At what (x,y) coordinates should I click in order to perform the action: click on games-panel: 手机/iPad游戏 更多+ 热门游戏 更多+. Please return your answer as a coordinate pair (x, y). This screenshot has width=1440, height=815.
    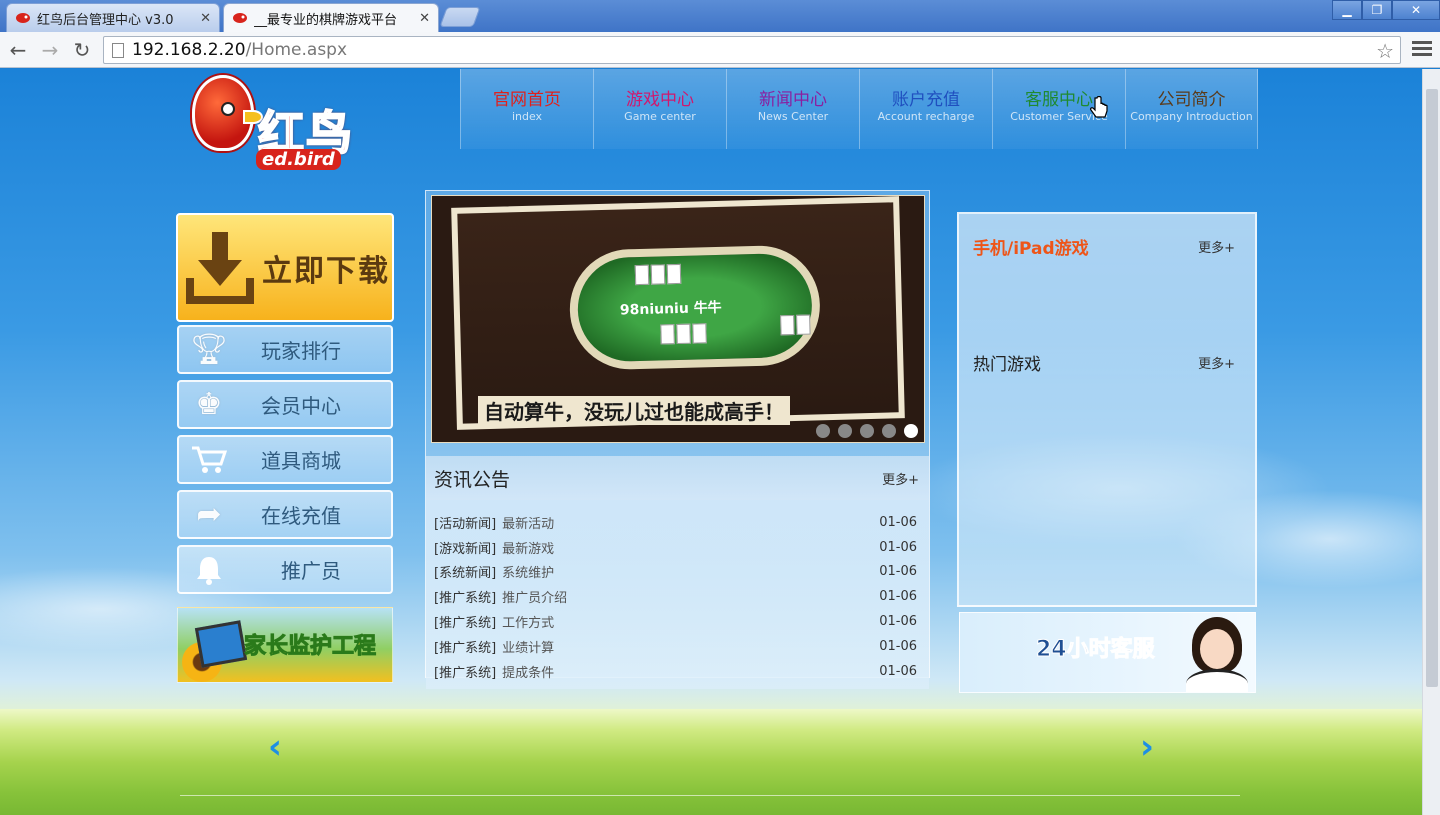
    Looking at the image, I should click on (1107, 409).